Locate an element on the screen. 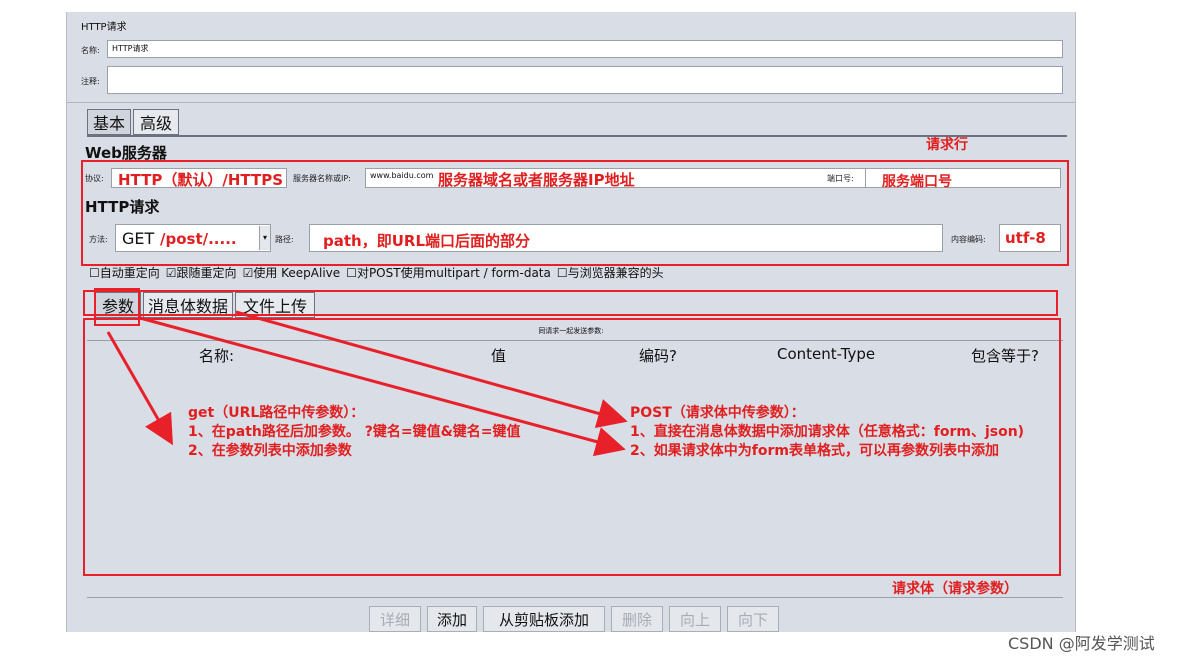 This screenshot has height=660, width=1196. watermark: CSDN @阿发学测试 is located at coordinates (1081, 643).